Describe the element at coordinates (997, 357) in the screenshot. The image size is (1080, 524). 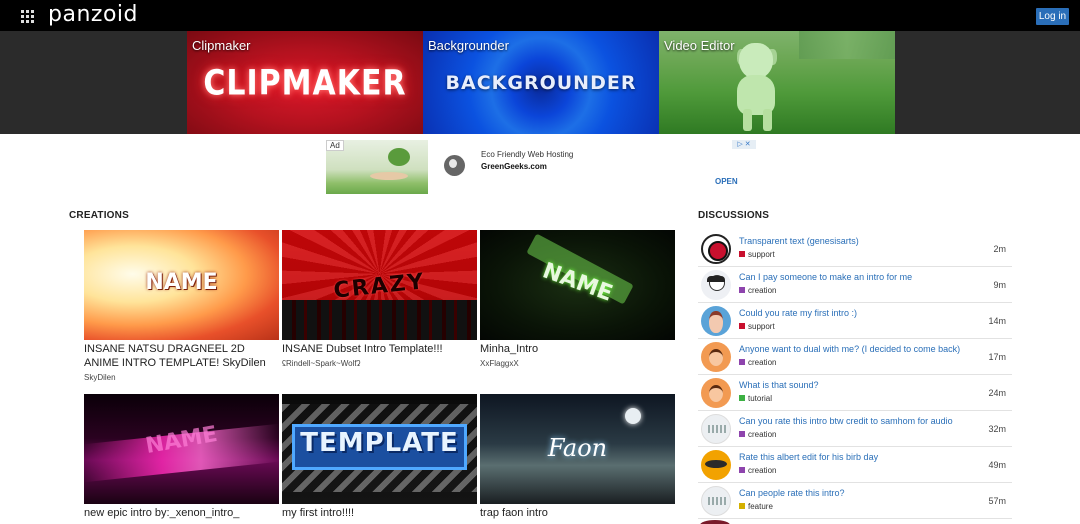
I see `discussion-time: 17m` at that location.